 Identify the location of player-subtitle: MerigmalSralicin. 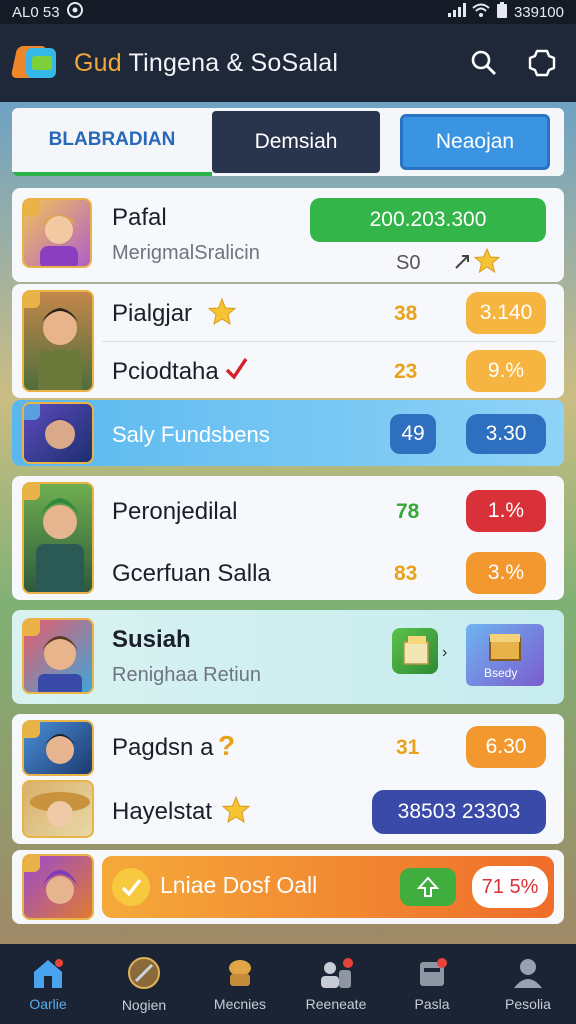
(186, 253).